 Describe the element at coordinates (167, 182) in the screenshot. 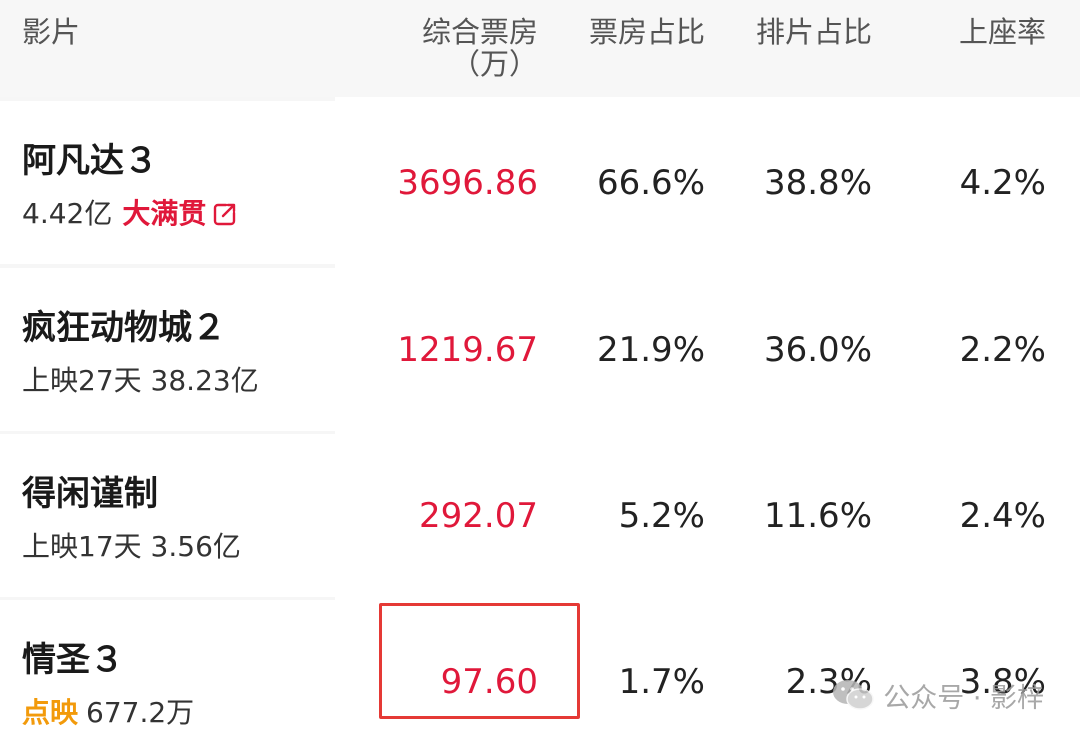

I see `film-cell: 阿凡达３ 4.42亿 大满贯` at that location.